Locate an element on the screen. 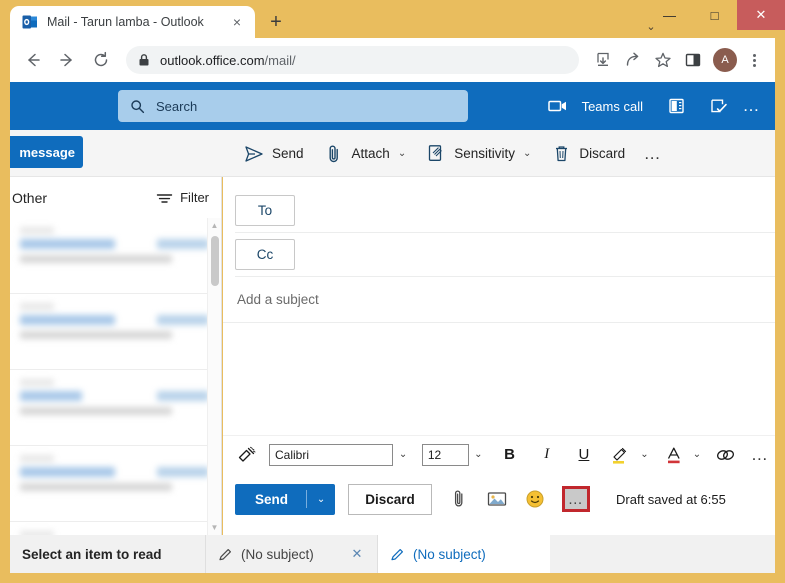 The image size is (785, 583). close-window-button: ✕ is located at coordinates (761, 15).